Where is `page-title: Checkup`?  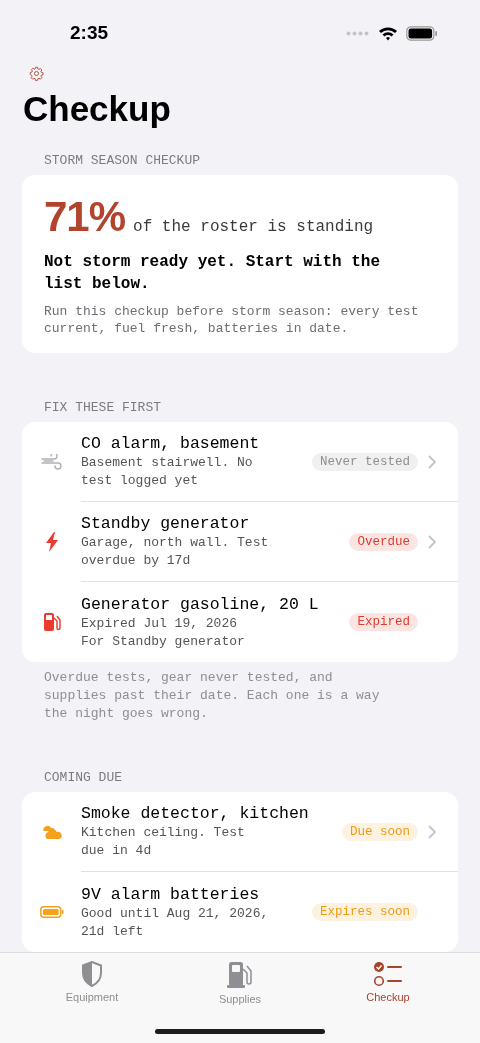
page-title: Checkup is located at coordinates (97, 109).